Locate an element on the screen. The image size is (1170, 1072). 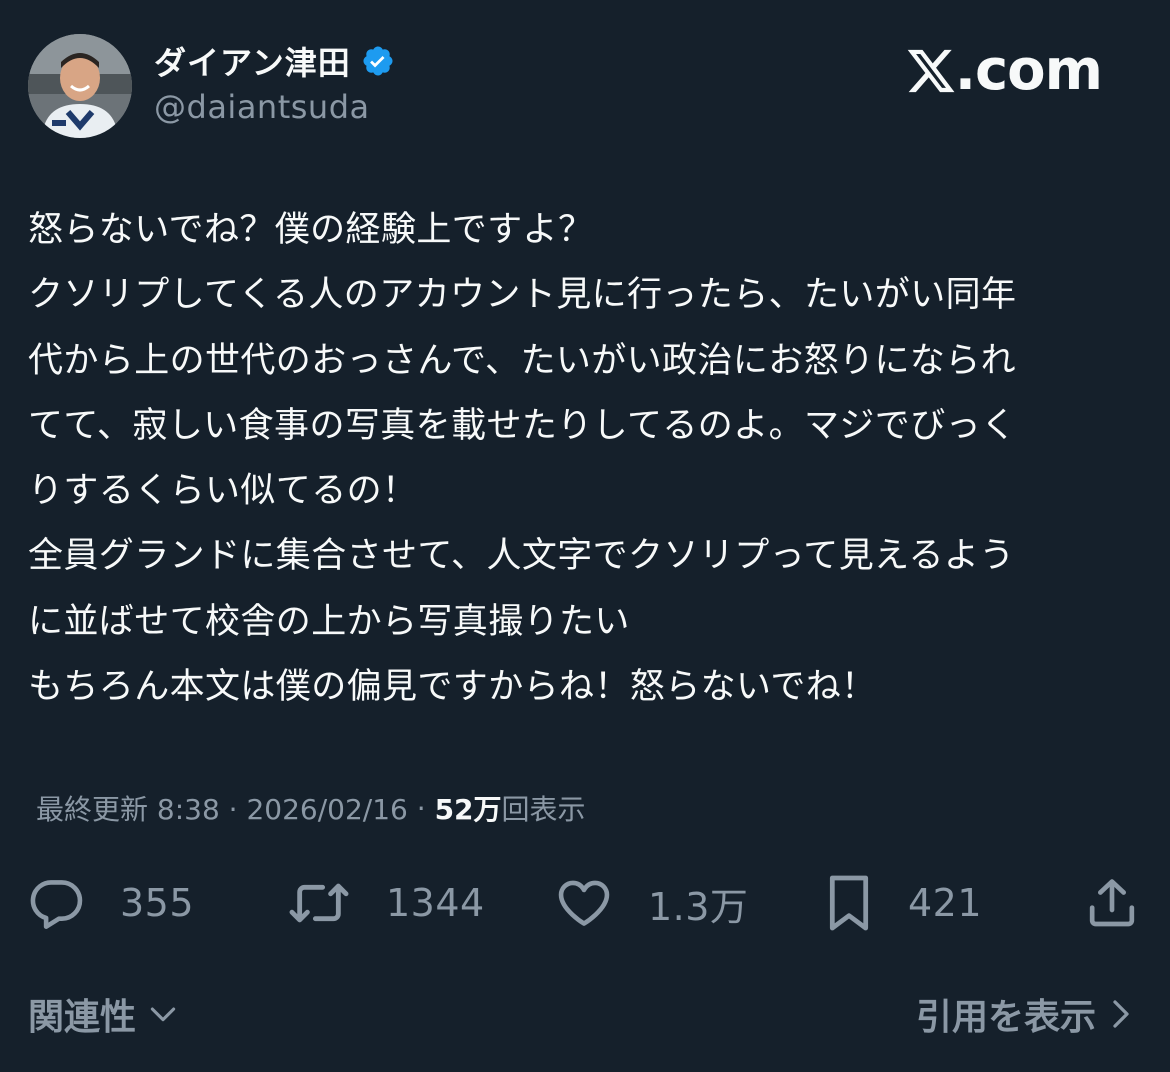
reply-icon is located at coordinates (56, 904).